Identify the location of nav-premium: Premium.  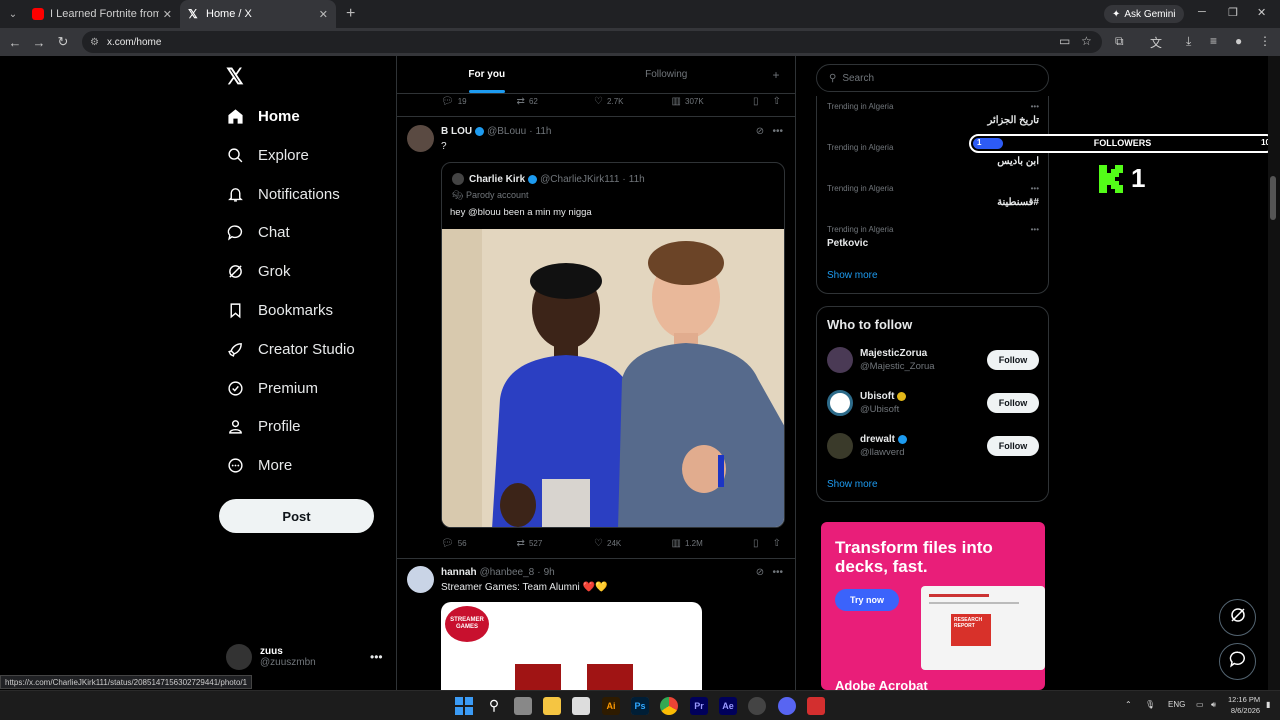
(272, 388).